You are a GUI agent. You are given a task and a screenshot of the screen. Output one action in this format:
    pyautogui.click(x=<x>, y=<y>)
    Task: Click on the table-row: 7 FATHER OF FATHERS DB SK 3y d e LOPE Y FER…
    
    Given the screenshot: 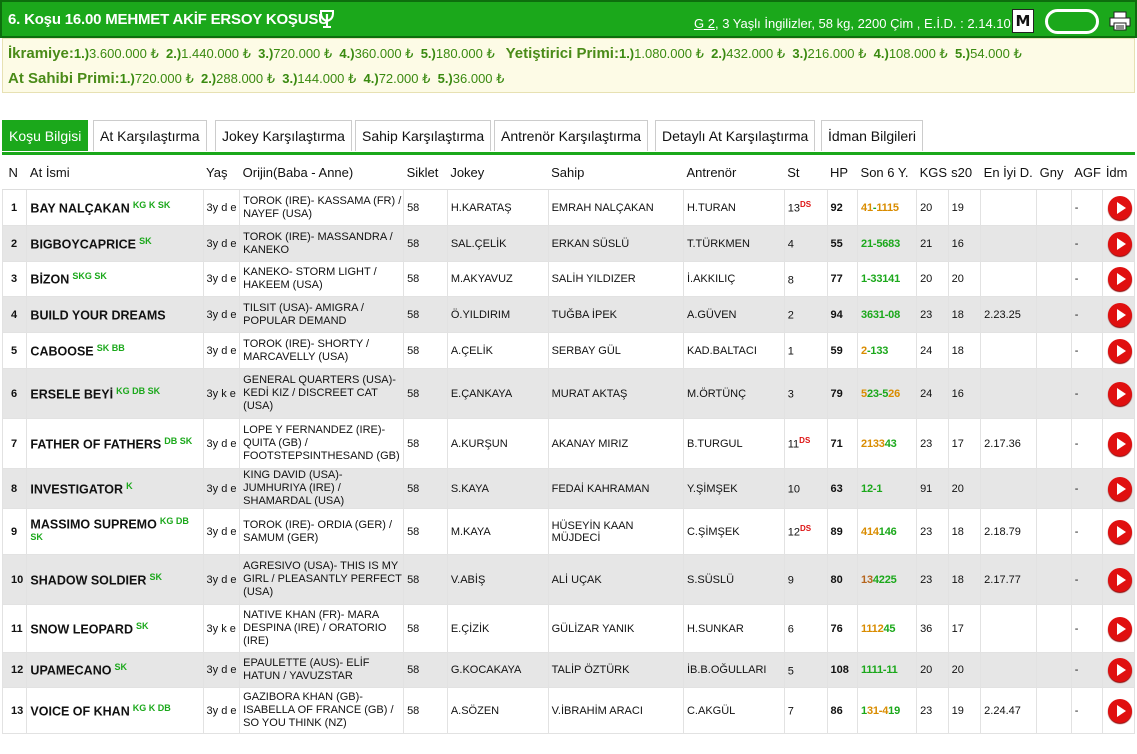 What is the action you would take?
    pyautogui.click(x=568, y=443)
    